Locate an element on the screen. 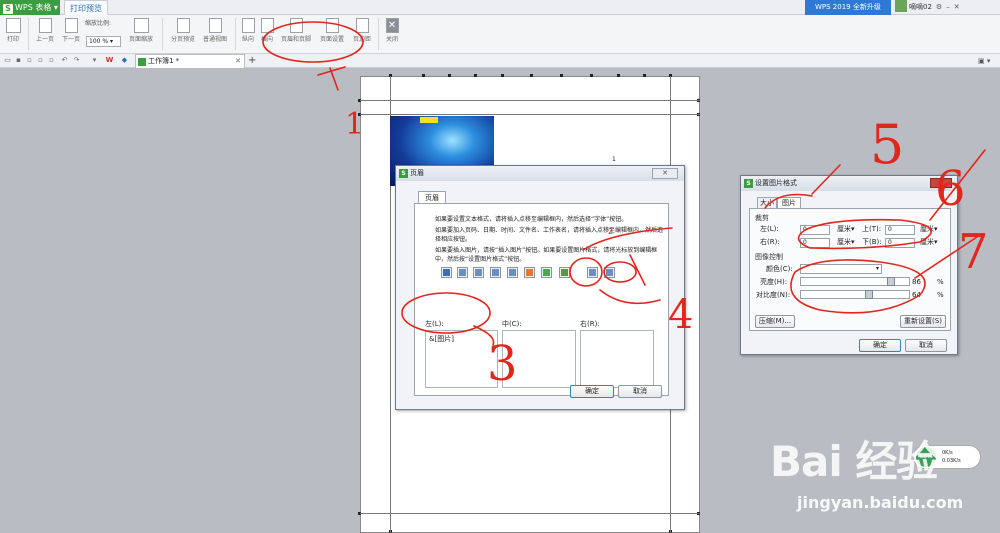 The height and width of the screenshot is (533, 1000). baidu-watermark: Bai 经验 is located at coordinates (854, 461).